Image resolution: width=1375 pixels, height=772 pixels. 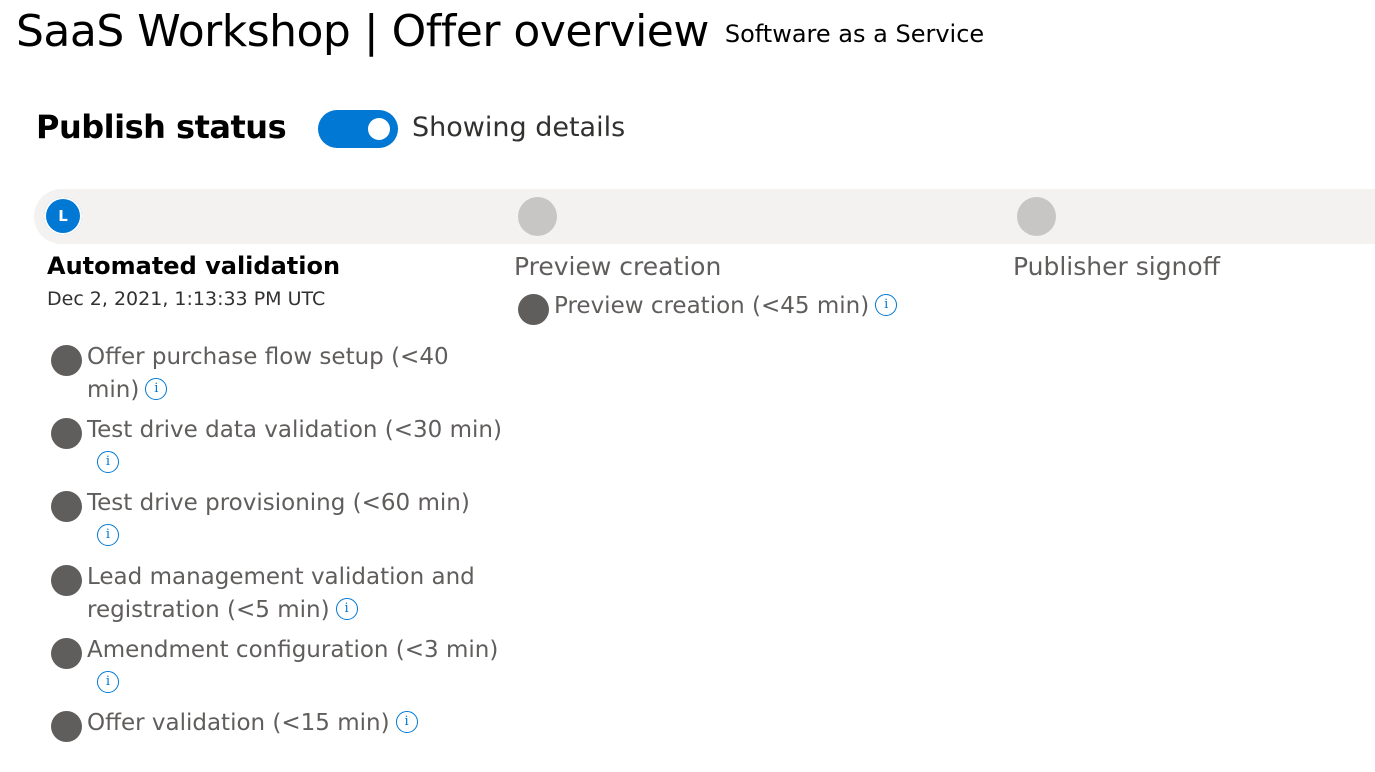 I want to click on step-indicator-preview-creation, so click(x=537, y=216).